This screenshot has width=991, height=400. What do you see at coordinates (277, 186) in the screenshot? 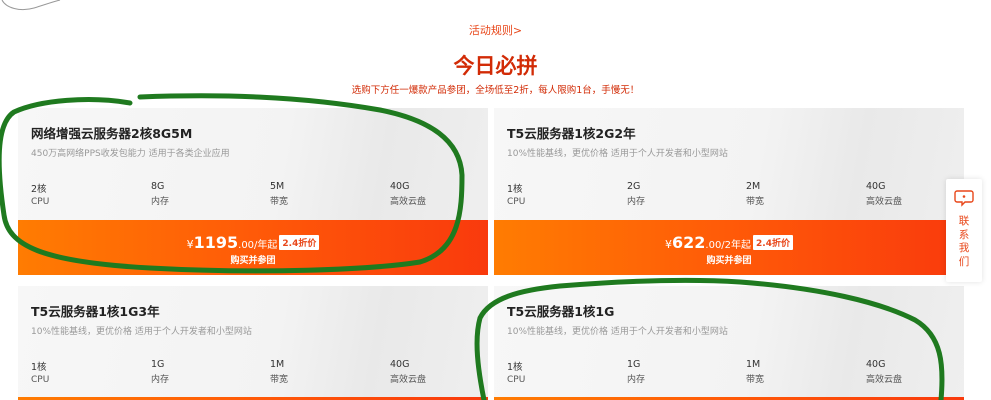
I see `spec-value: 5M` at bounding box center [277, 186].